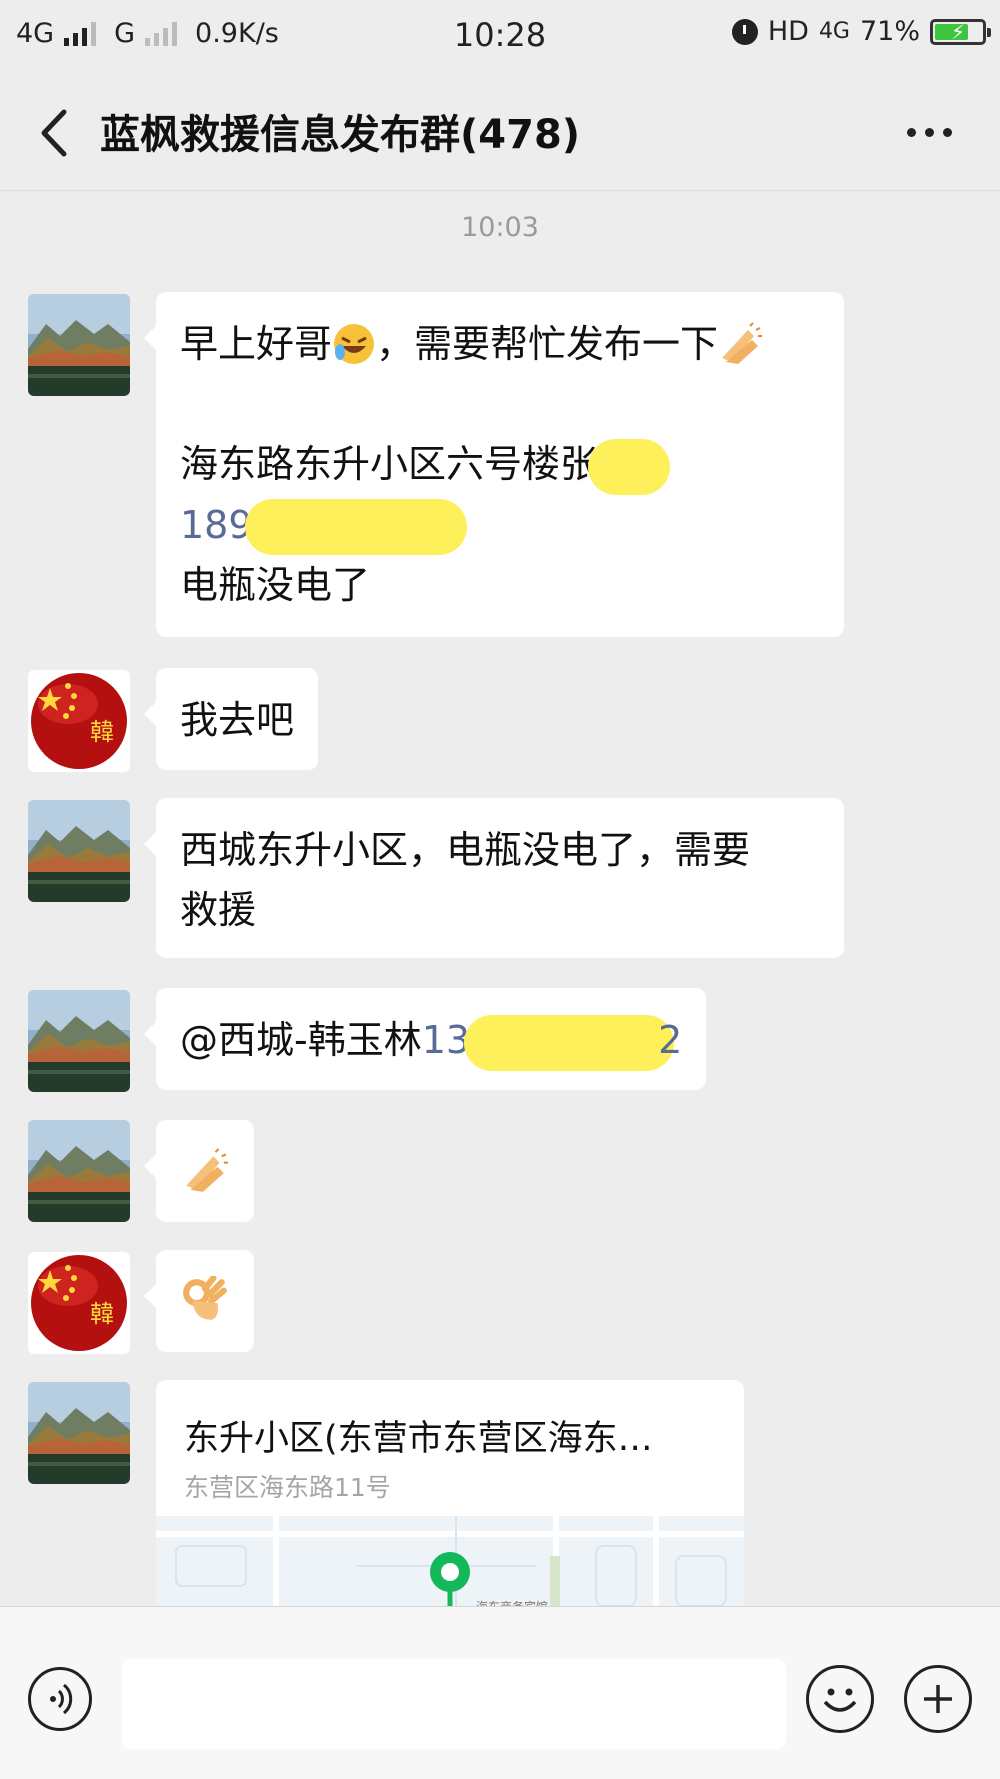  I want to click on laughing-crying-emoji, so click(354, 343).